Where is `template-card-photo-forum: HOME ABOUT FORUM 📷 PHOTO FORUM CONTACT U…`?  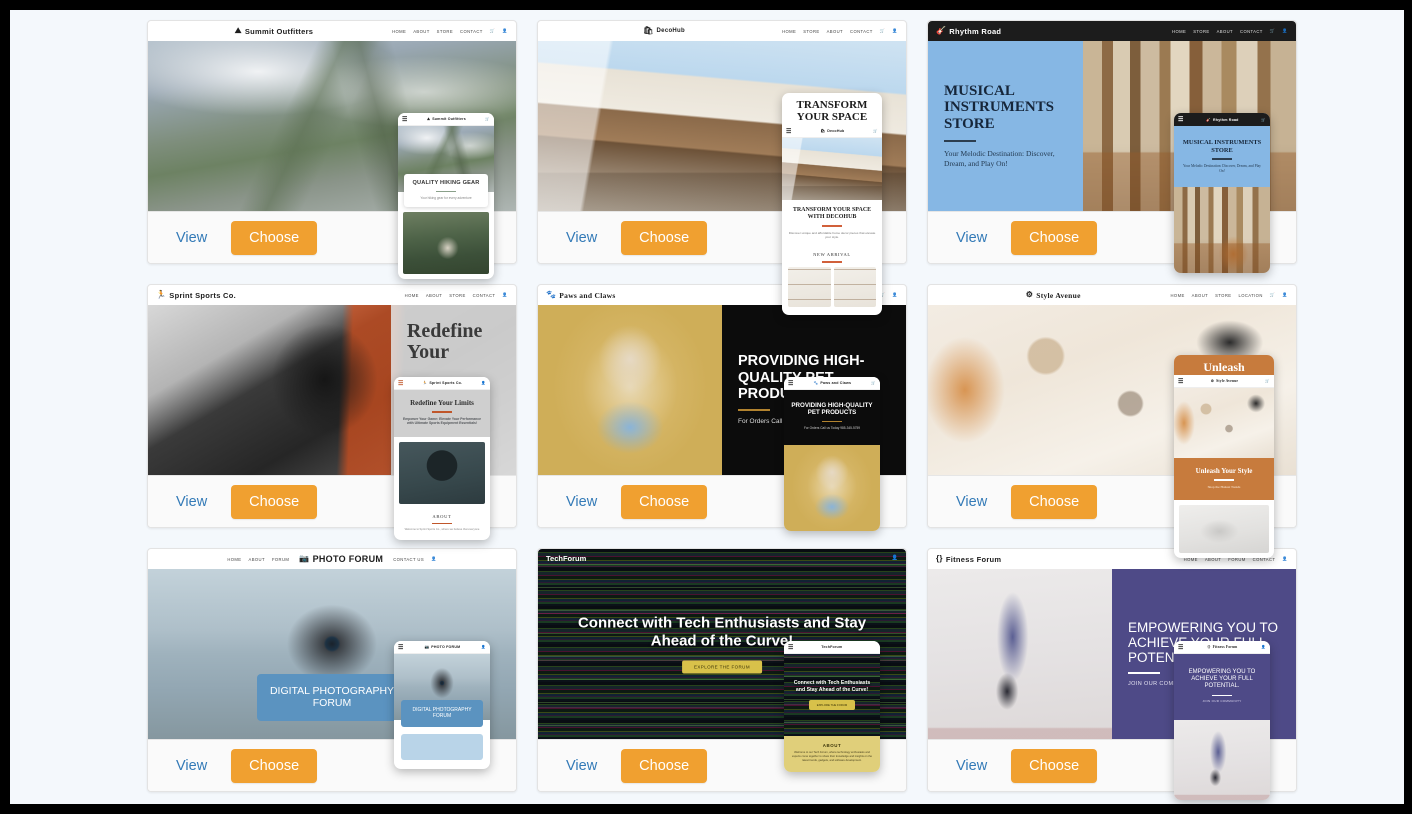 template-card-photo-forum: HOME ABOUT FORUM 📷 PHOTO FORUM CONTACT U… is located at coordinates (332, 670).